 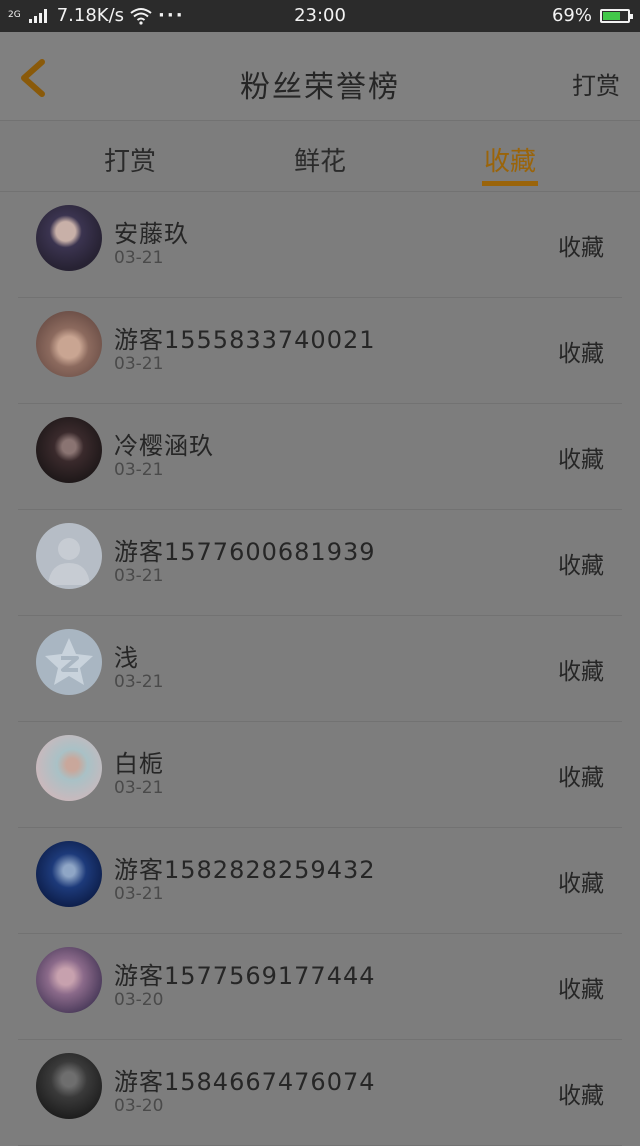 What do you see at coordinates (320, 457) in the screenshot?
I see `list-item: 冷樱涵玖 03-21 收藏` at bounding box center [320, 457].